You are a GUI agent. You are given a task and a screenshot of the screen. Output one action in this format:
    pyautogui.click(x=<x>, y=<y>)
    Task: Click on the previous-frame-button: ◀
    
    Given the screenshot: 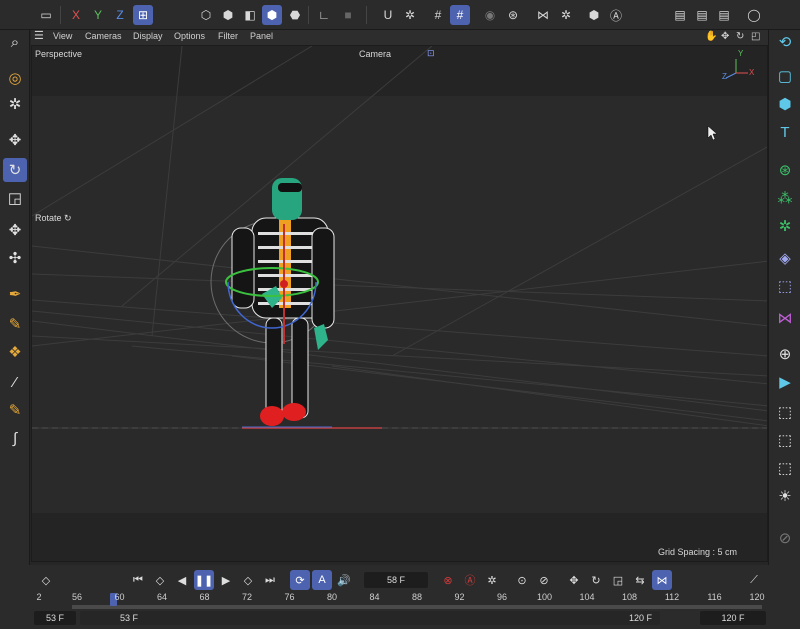 What is the action you would take?
    pyautogui.click(x=182, y=580)
    